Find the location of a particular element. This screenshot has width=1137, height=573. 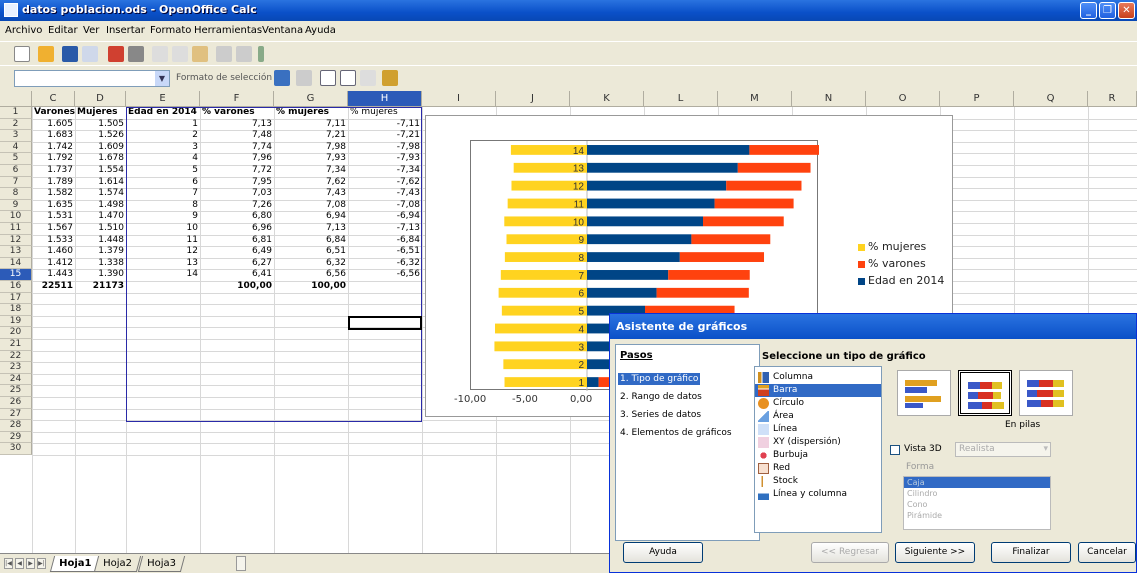

email-icon is located at coordinates (90, 54).